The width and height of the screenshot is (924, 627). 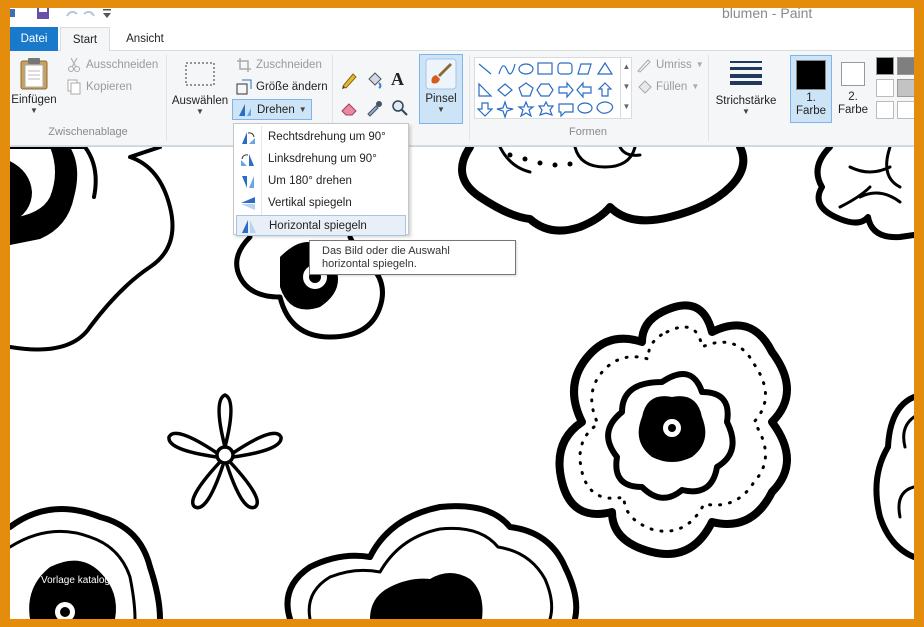 What do you see at coordinates (289, 65) in the screenshot?
I see `crop-label: Zuschneiden` at bounding box center [289, 65].